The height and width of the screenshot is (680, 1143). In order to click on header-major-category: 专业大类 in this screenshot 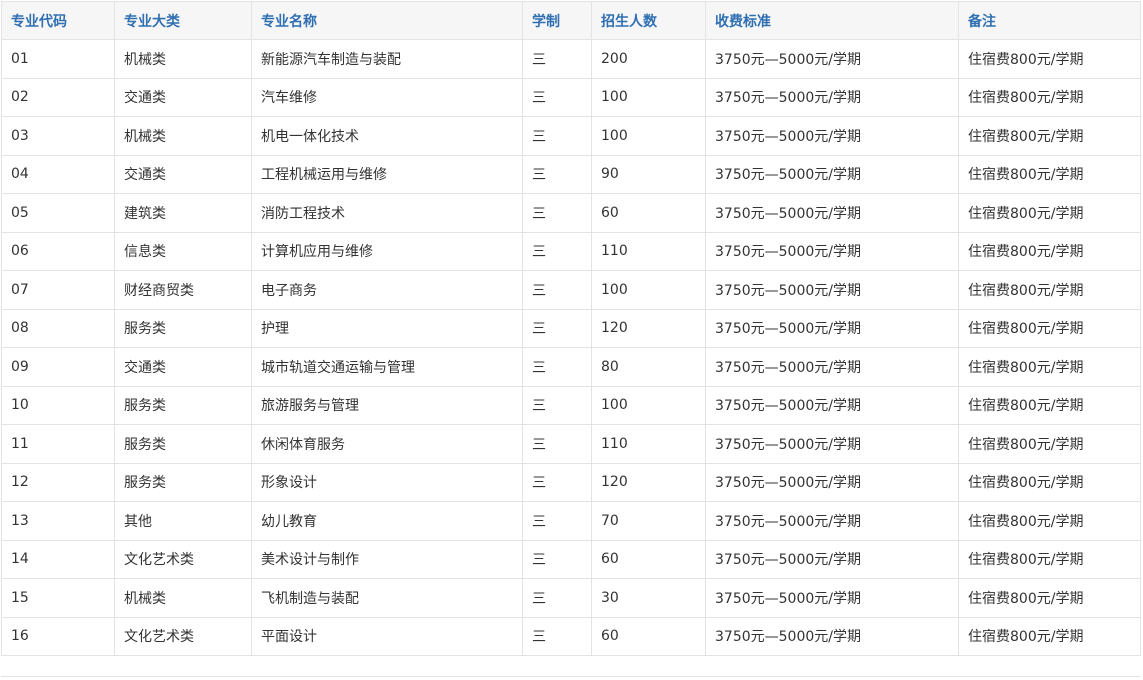, I will do `click(183, 20)`.